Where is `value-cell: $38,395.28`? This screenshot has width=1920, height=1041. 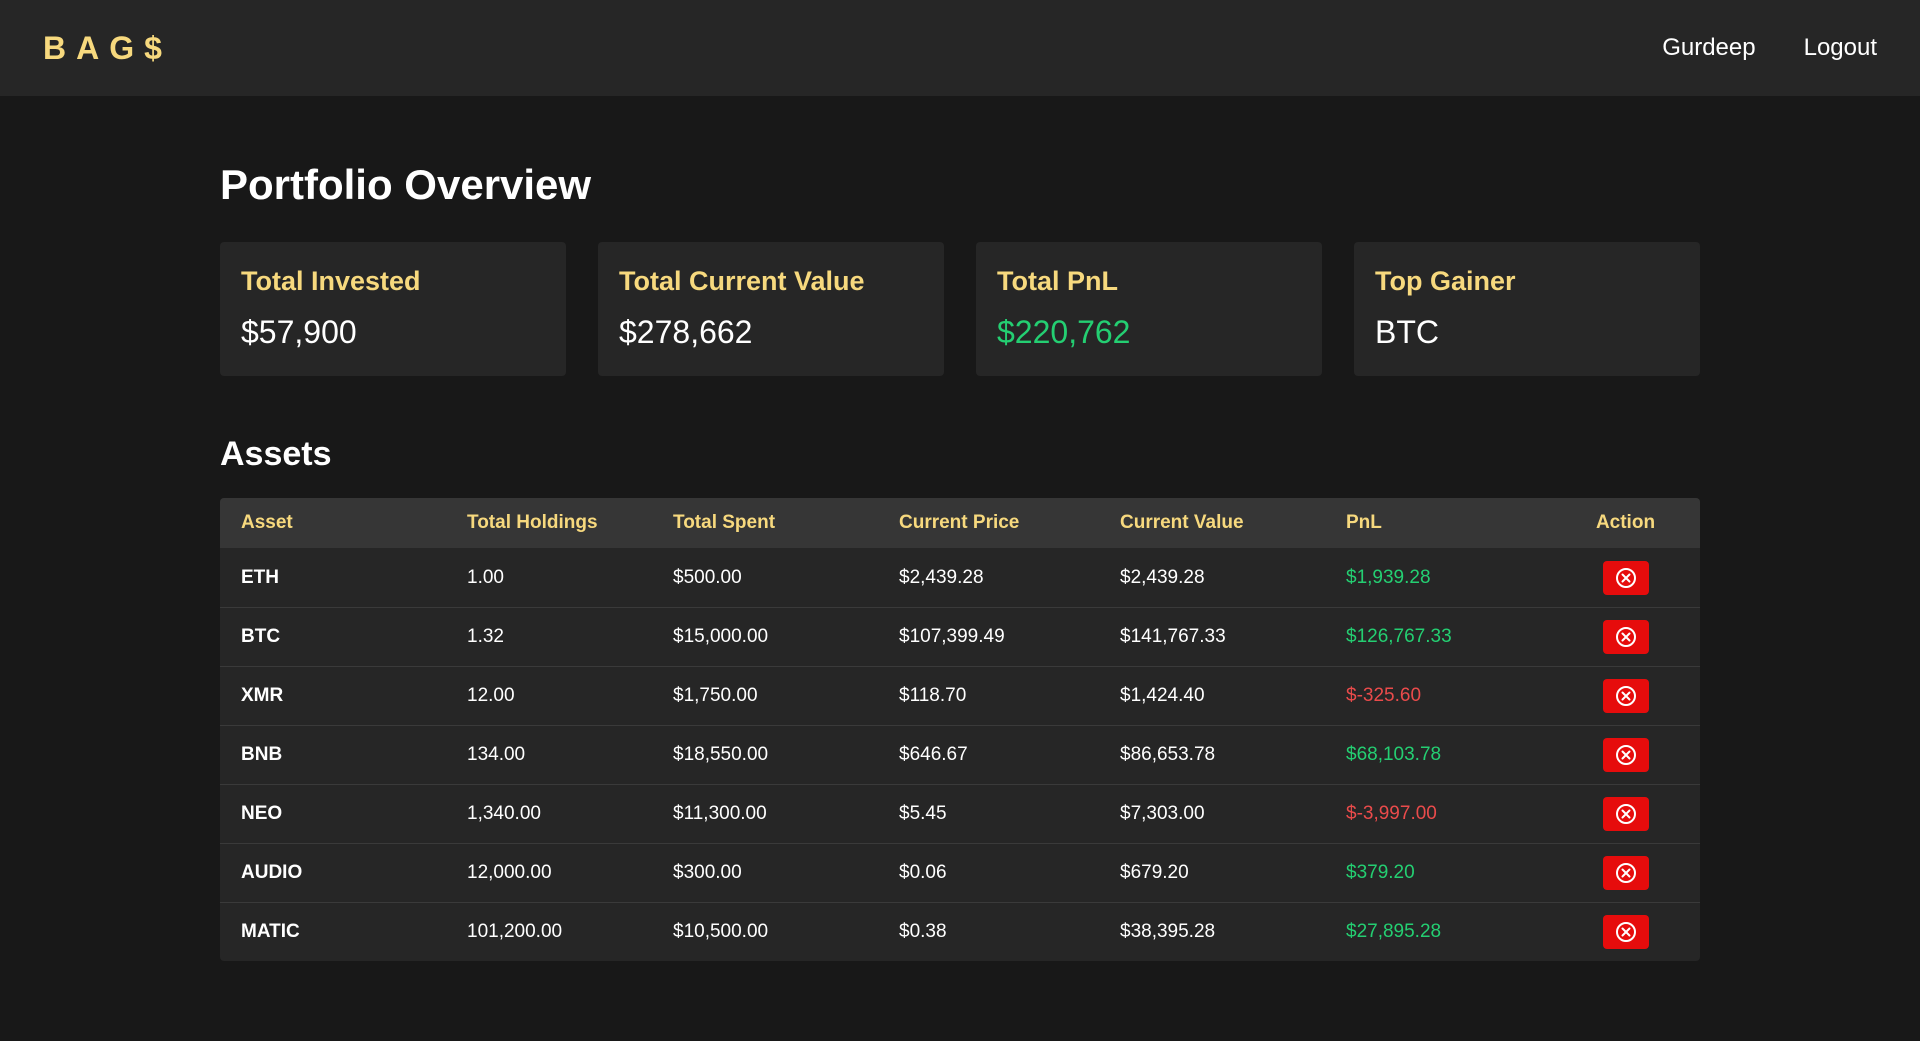 value-cell: $38,395.28 is located at coordinates (1168, 931).